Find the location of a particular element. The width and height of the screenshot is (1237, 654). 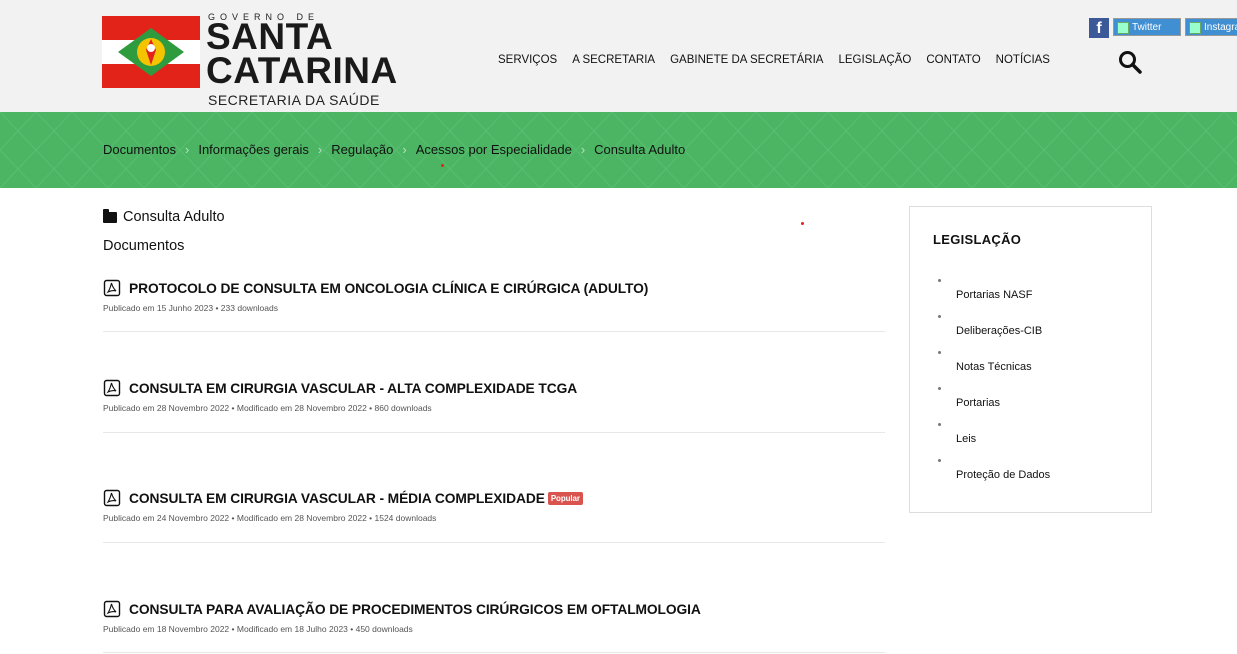

facebook-icon: f is located at coordinates (1099, 28).